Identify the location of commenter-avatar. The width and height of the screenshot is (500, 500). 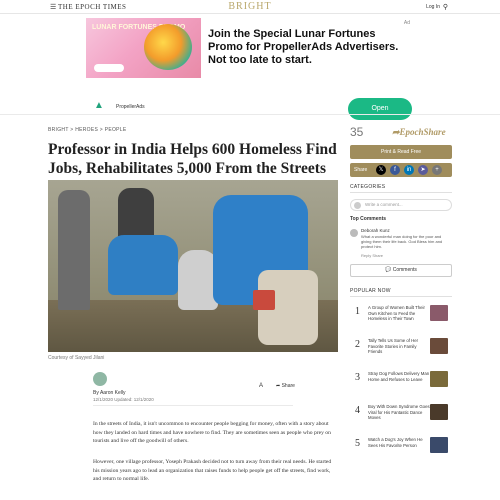
(354, 233).